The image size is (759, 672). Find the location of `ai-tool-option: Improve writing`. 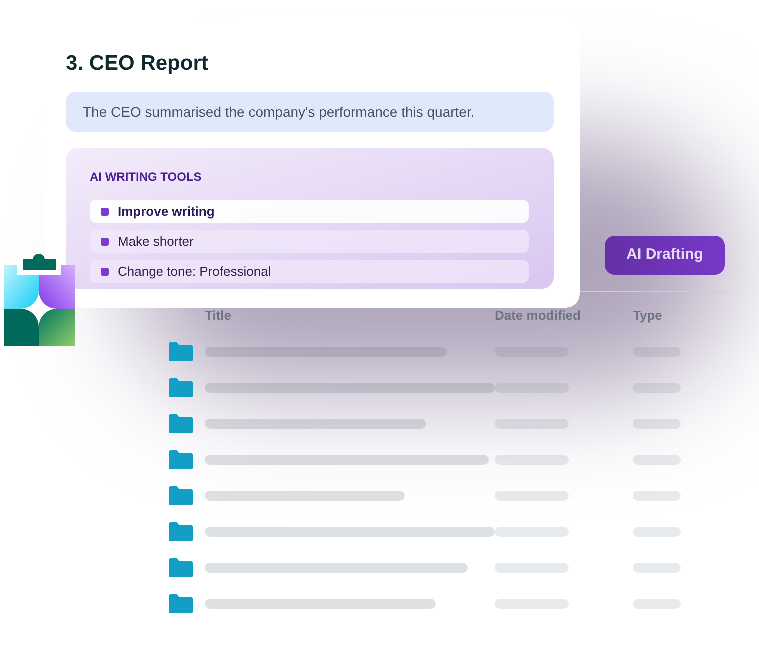

ai-tool-option: Improve writing is located at coordinates (309, 211).